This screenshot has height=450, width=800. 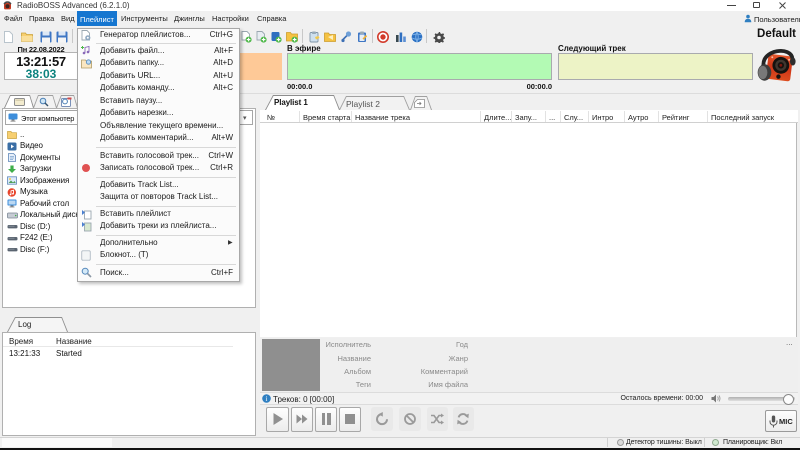 I want to click on svg-text: i, so click(x=267, y=399).